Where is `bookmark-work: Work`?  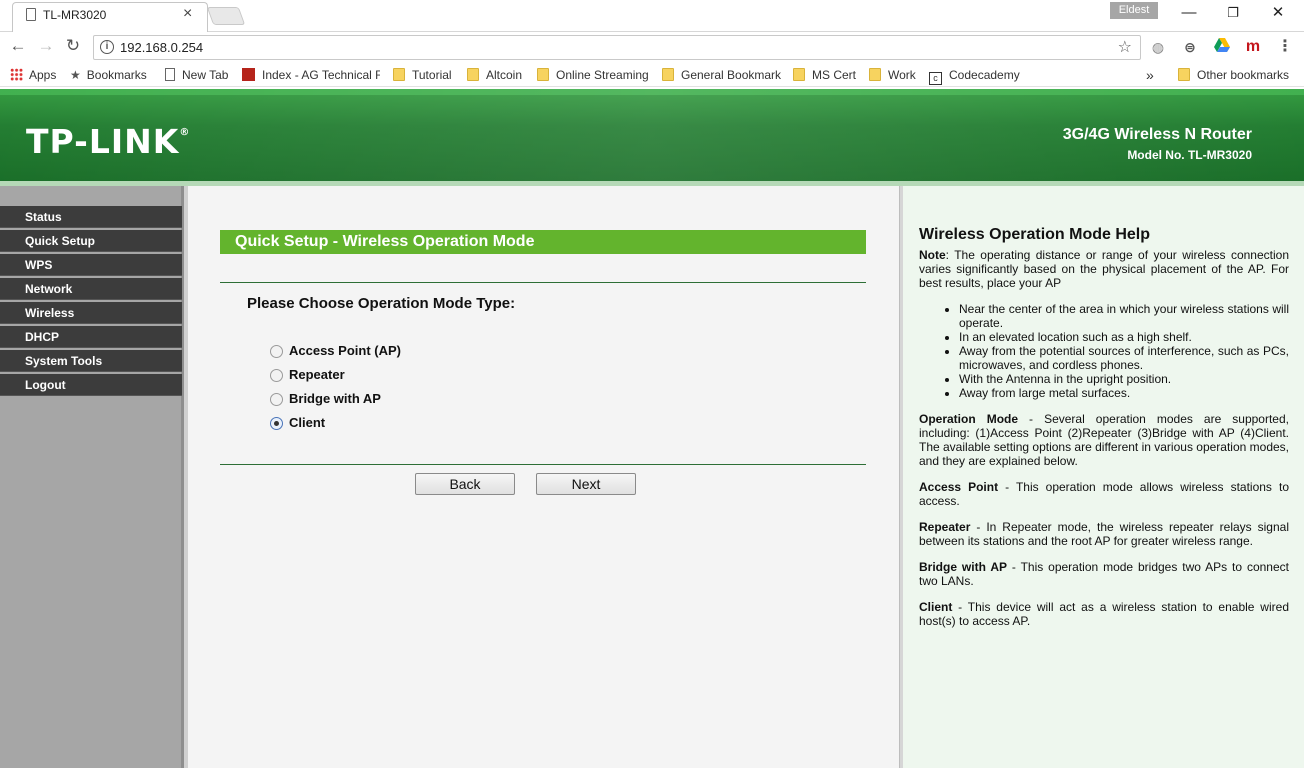 bookmark-work: Work is located at coordinates (892, 76).